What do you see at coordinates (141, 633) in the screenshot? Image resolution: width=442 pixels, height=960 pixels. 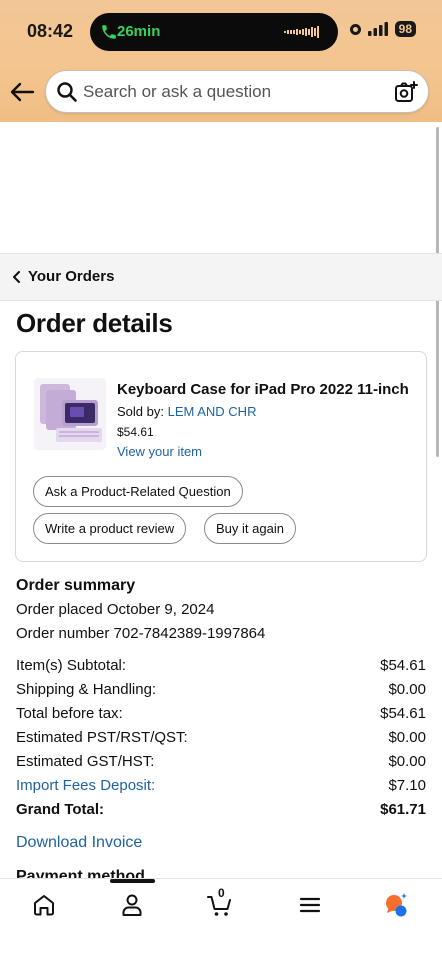 I see `order-number: Order number 702-7842389-1997864` at bounding box center [141, 633].